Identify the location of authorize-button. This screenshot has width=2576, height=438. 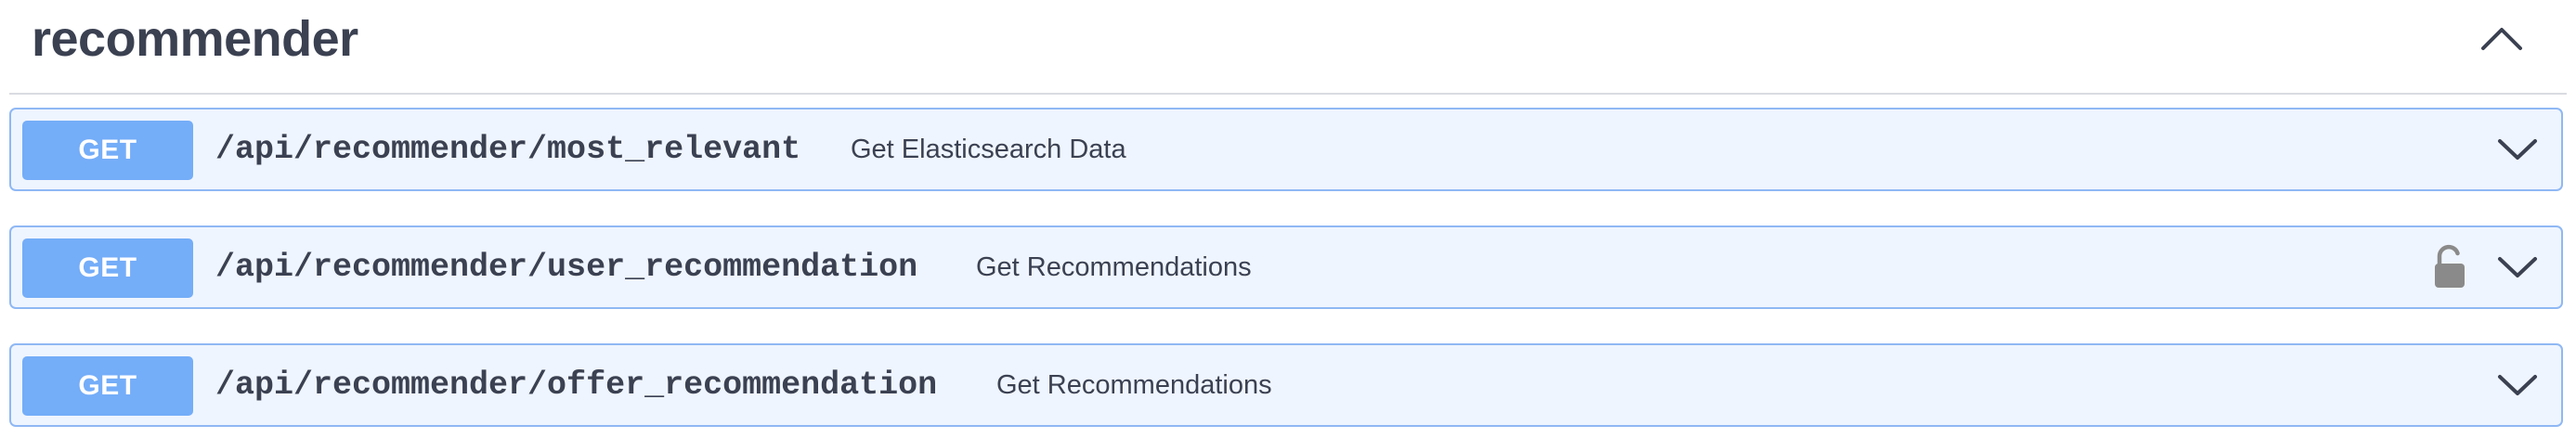
(2449, 267).